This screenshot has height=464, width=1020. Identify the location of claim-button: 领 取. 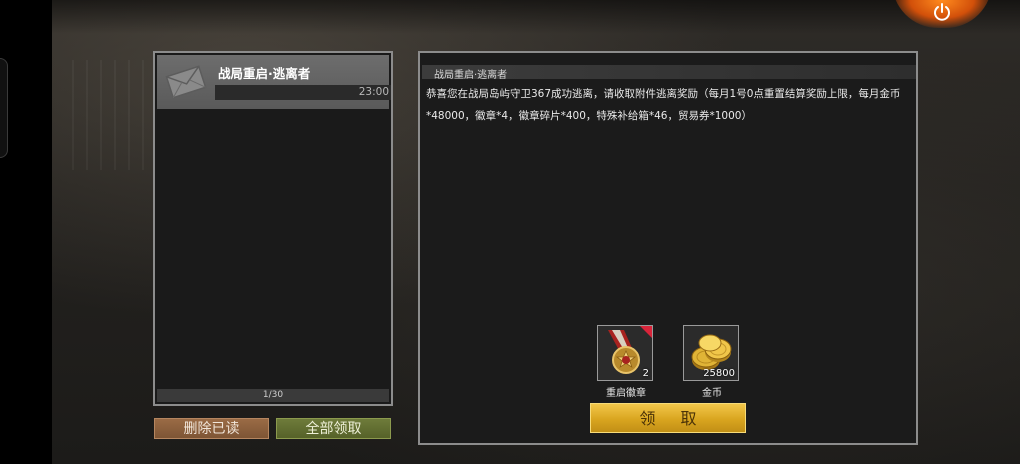
(668, 418).